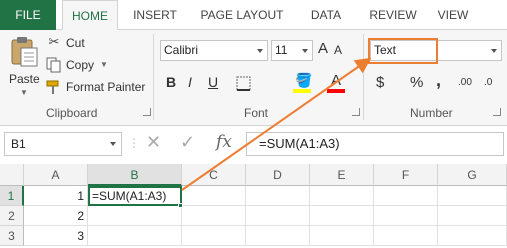 The image size is (507, 248). Describe the element at coordinates (106, 87) in the screenshot. I see `format-painter-label: Format Painter` at that location.